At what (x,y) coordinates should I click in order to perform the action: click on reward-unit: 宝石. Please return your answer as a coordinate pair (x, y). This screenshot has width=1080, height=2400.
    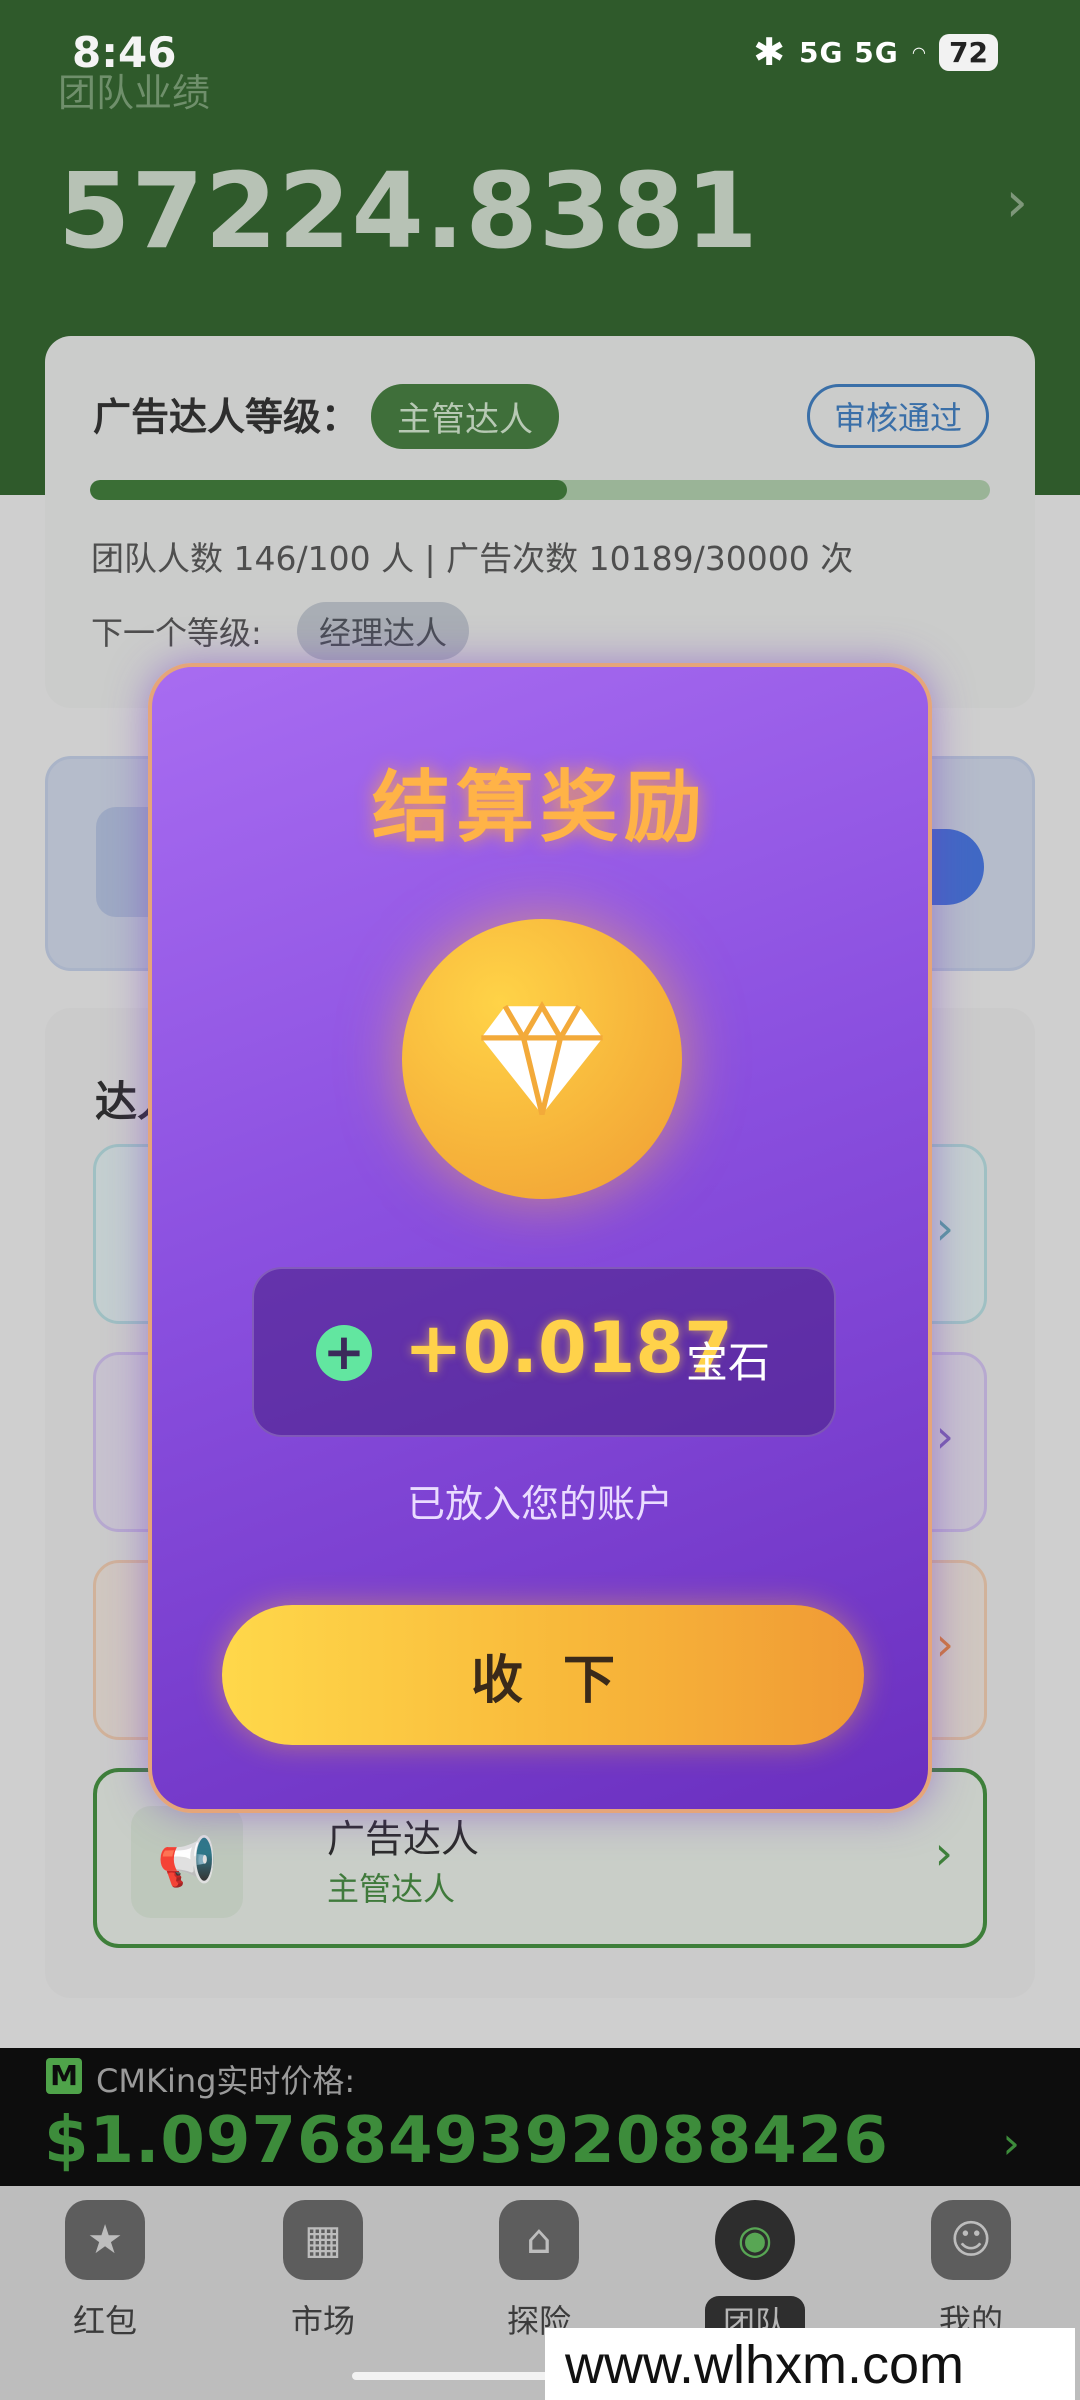
    Looking at the image, I should click on (728, 1362).